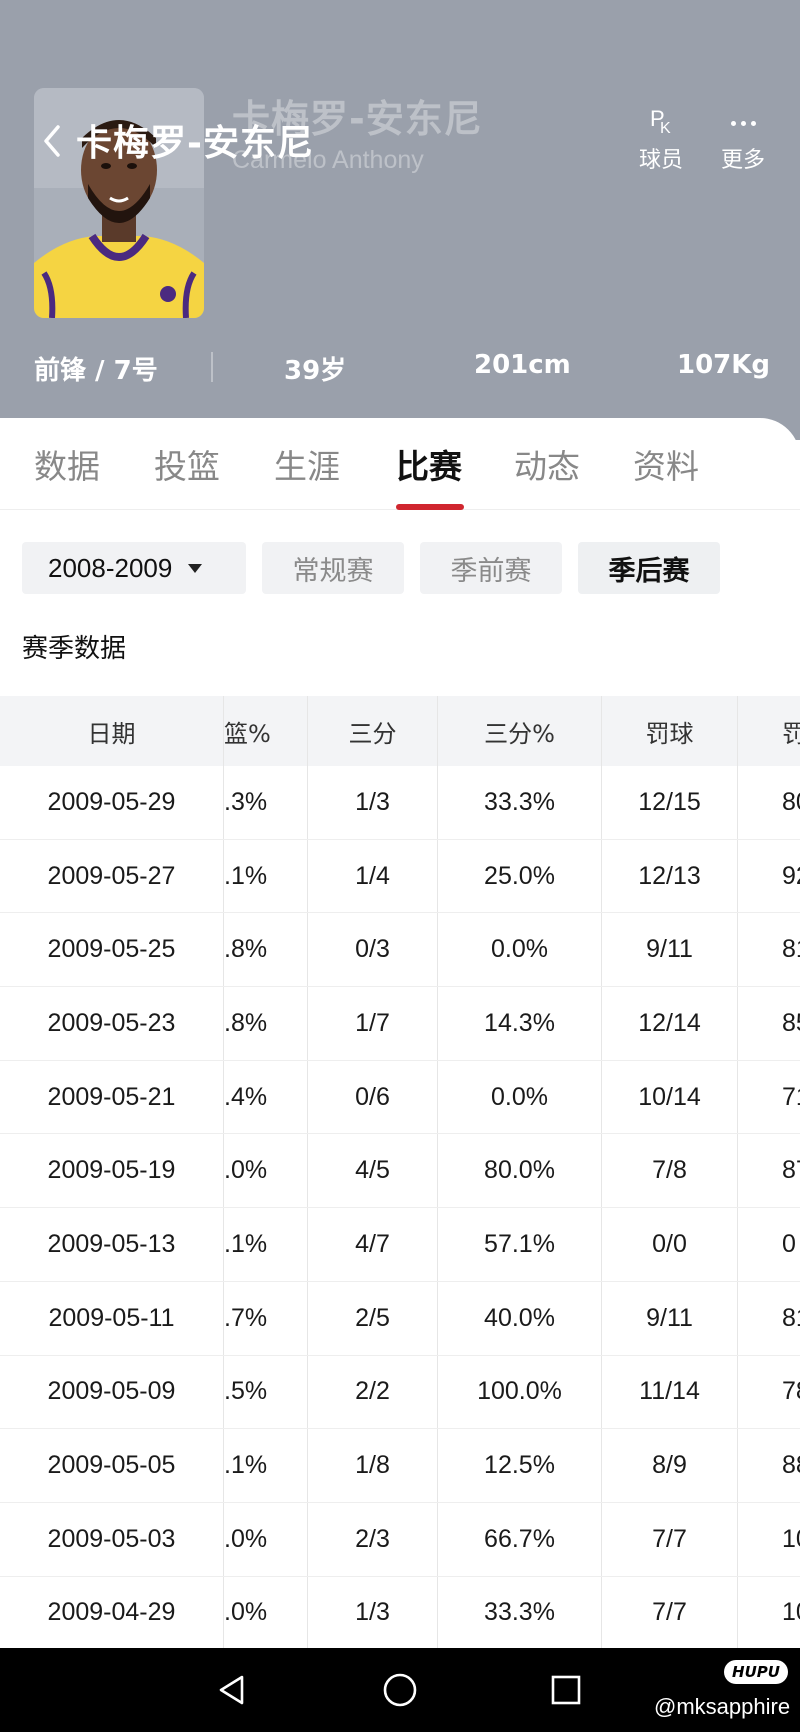  What do you see at coordinates (400, 367) in the screenshot?
I see `player-info-row: 前锋 / 7号 39岁 201cm 107Kg` at bounding box center [400, 367].